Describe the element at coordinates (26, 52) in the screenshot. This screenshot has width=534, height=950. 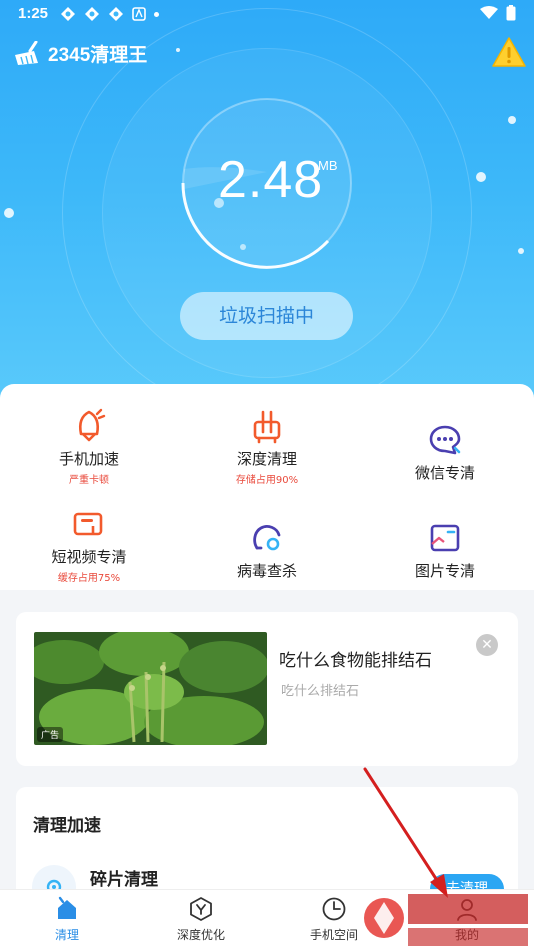
I see `broom-logo-icon` at that location.